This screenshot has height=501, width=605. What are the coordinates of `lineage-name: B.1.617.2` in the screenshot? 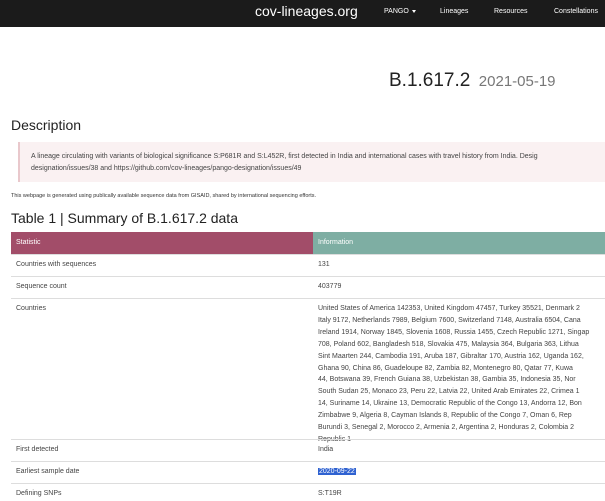 It's located at (430, 80).